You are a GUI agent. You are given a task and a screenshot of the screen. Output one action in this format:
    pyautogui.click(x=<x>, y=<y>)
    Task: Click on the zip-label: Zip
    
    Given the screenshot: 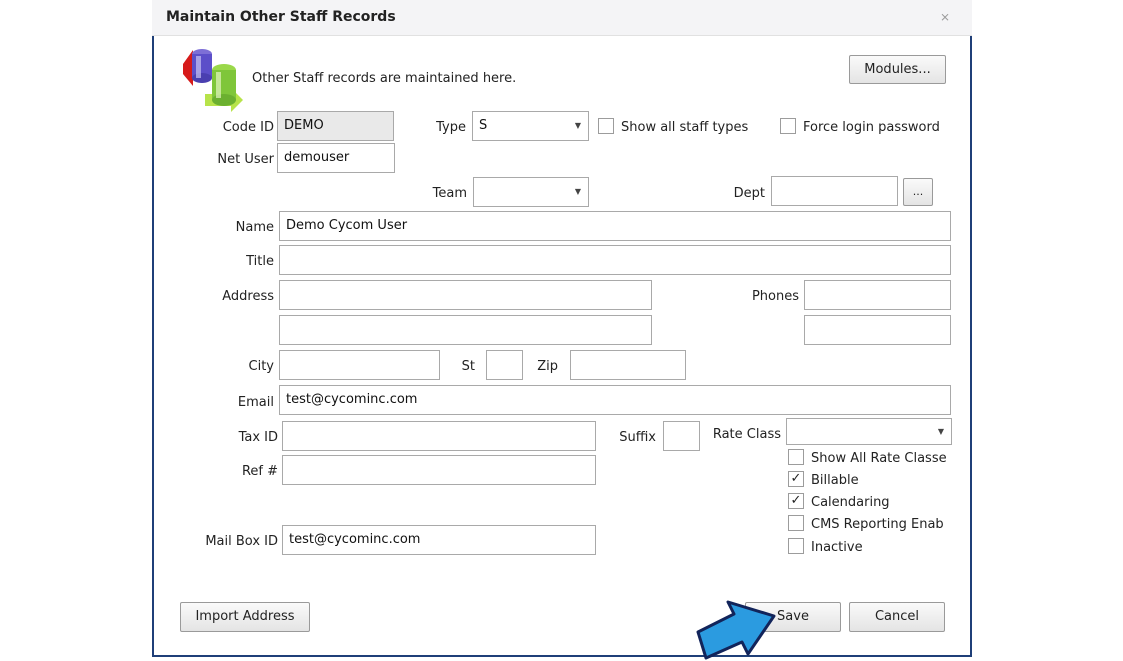 What is the action you would take?
    pyautogui.click(x=547, y=366)
    